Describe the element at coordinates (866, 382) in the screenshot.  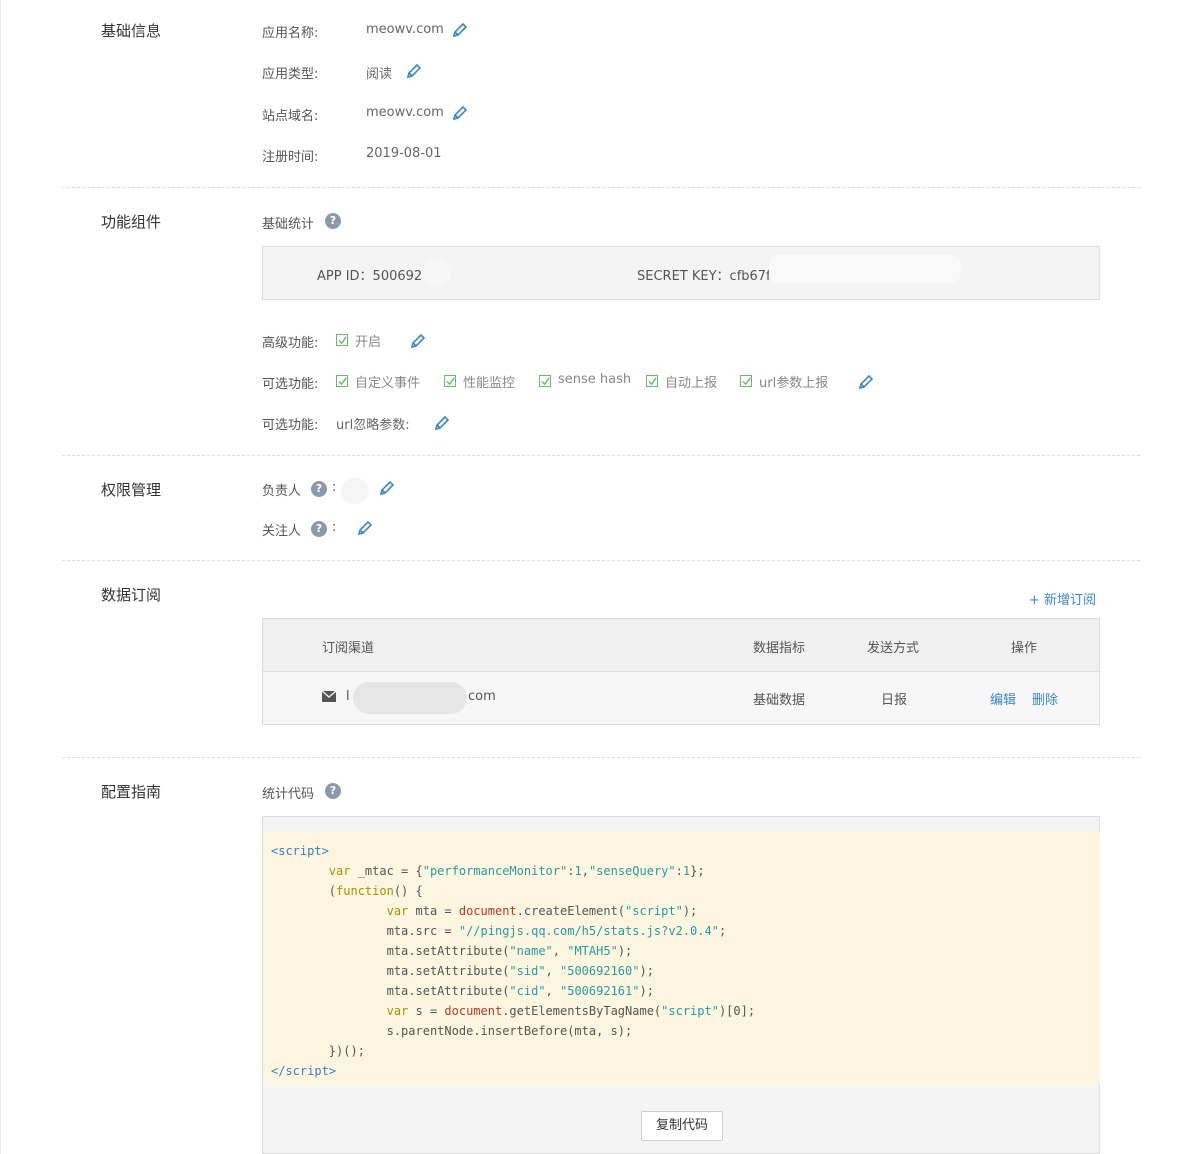
I see `edit-optional-icon` at that location.